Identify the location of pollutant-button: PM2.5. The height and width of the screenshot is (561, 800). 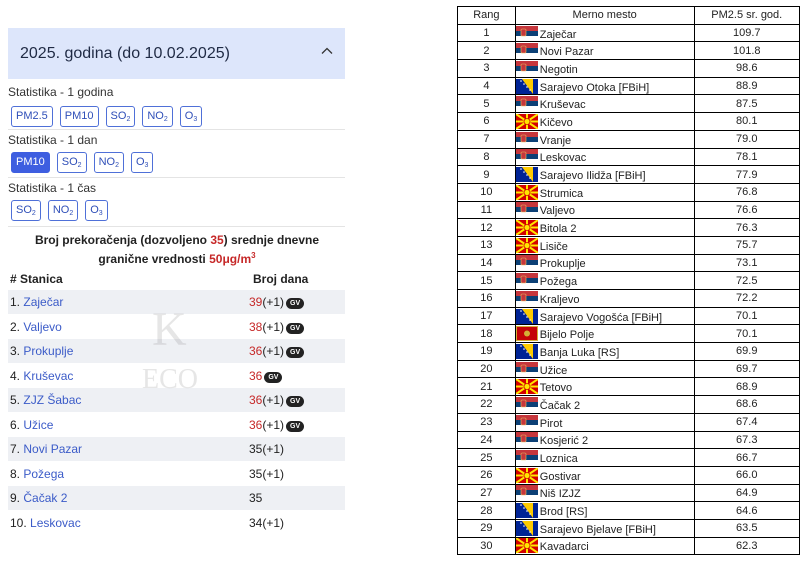
(32, 116).